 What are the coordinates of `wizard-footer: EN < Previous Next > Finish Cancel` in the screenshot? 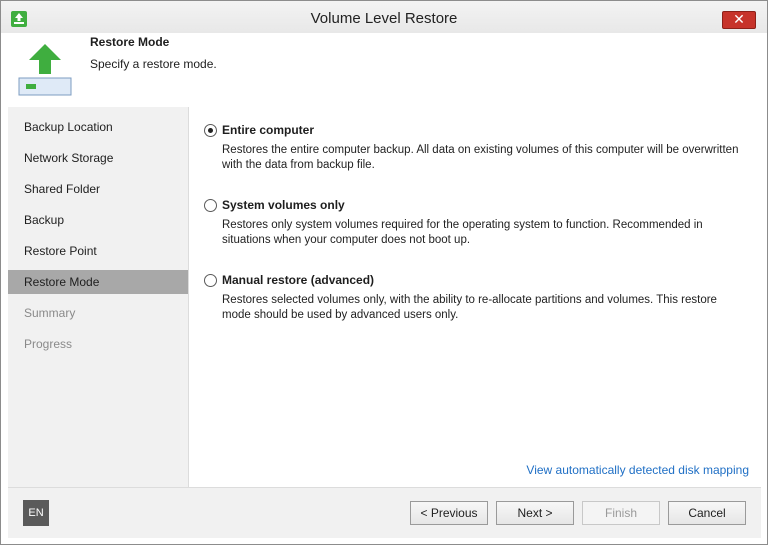 It's located at (384, 512).